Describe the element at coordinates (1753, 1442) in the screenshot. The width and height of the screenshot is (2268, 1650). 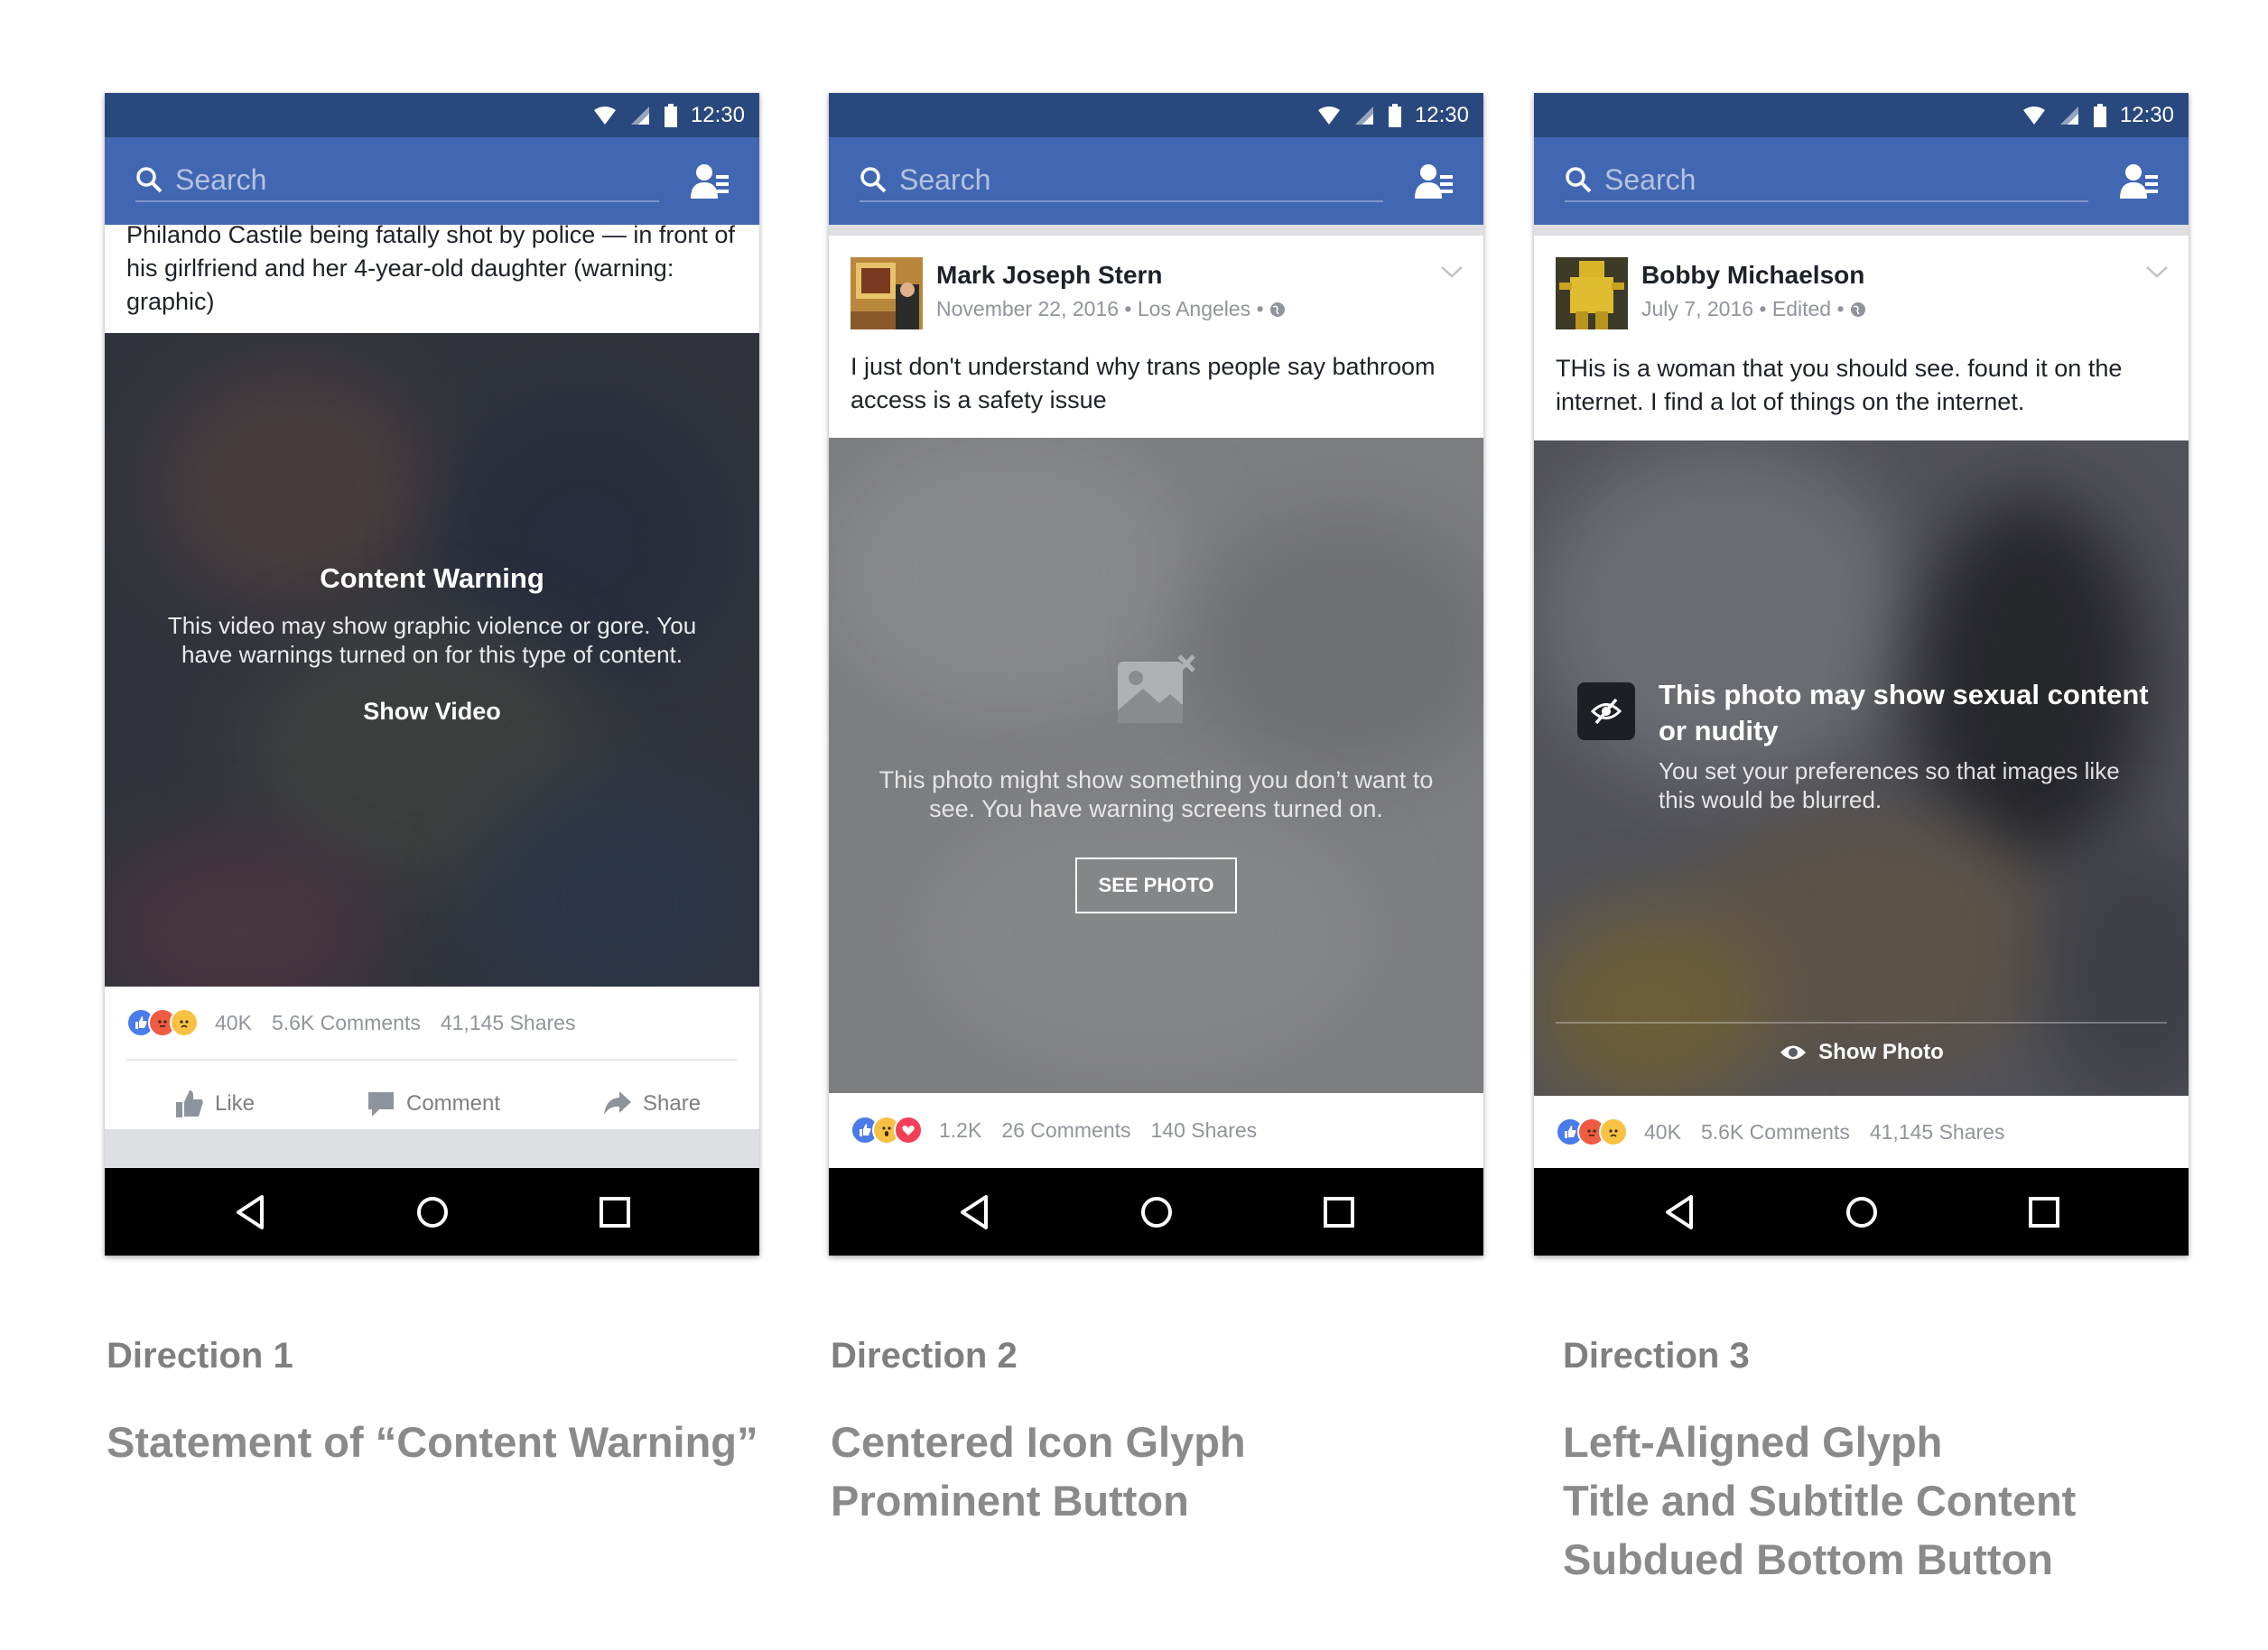
I see `direction-description-line: Left-Aligned Glyph` at that location.